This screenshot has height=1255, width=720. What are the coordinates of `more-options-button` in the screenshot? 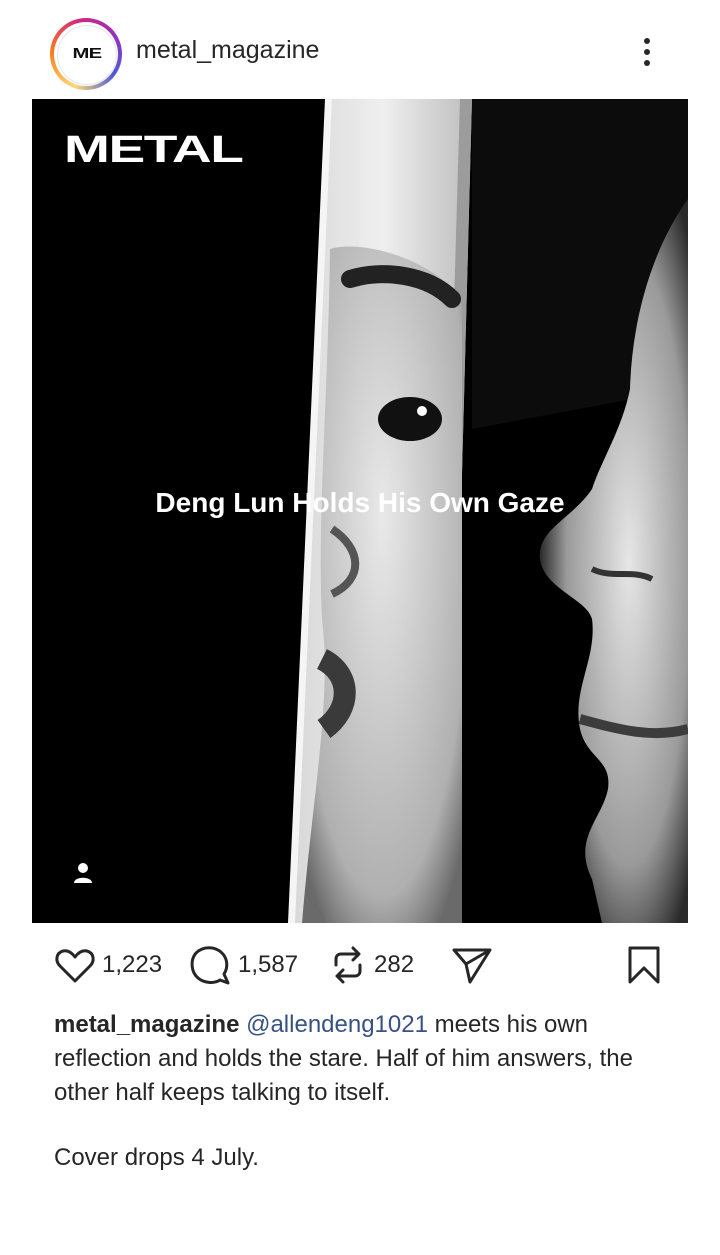 It's located at (647, 52).